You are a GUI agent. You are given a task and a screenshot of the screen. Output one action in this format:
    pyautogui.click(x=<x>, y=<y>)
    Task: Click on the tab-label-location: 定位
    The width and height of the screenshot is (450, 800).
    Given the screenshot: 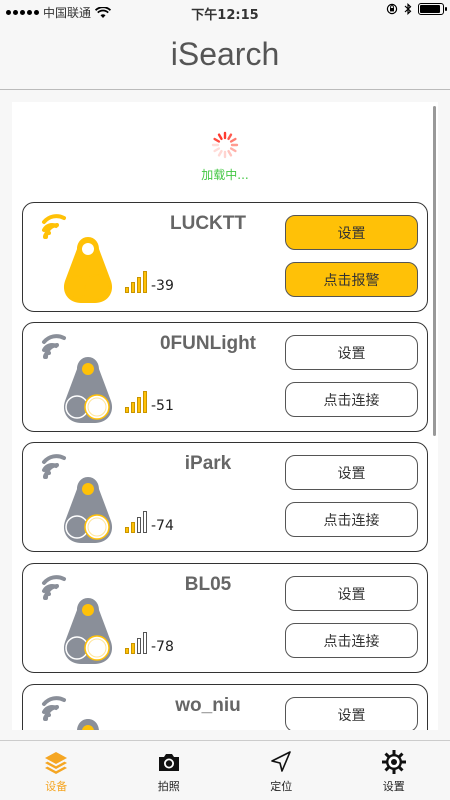 What is the action you would take?
    pyautogui.click(x=281, y=786)
    